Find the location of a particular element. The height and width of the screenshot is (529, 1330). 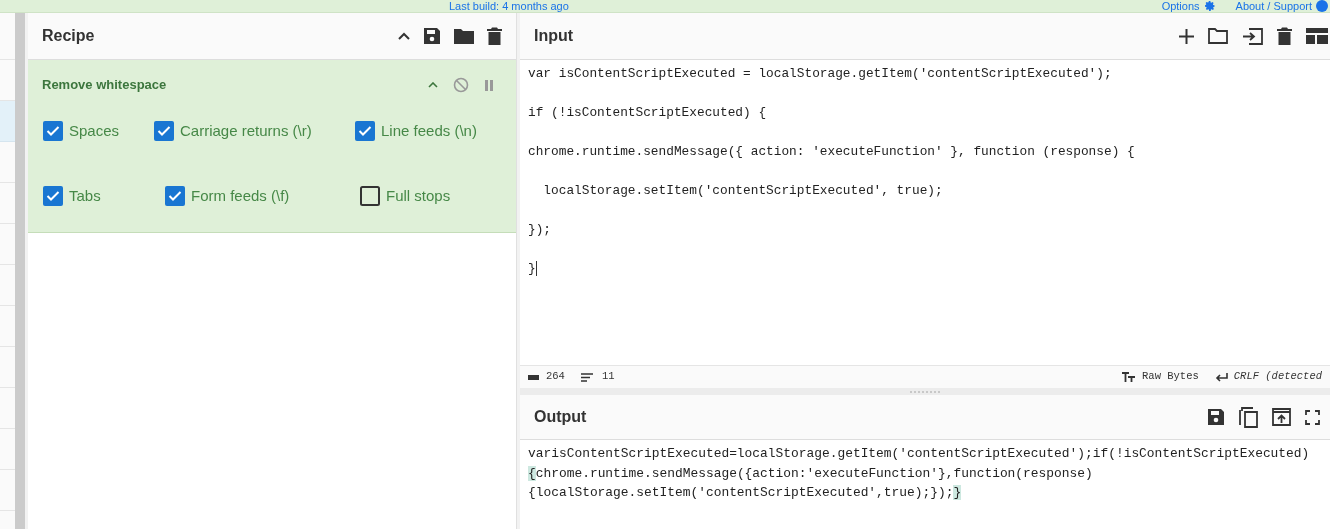

panel-title: Input is located at coordinates (554, 36).